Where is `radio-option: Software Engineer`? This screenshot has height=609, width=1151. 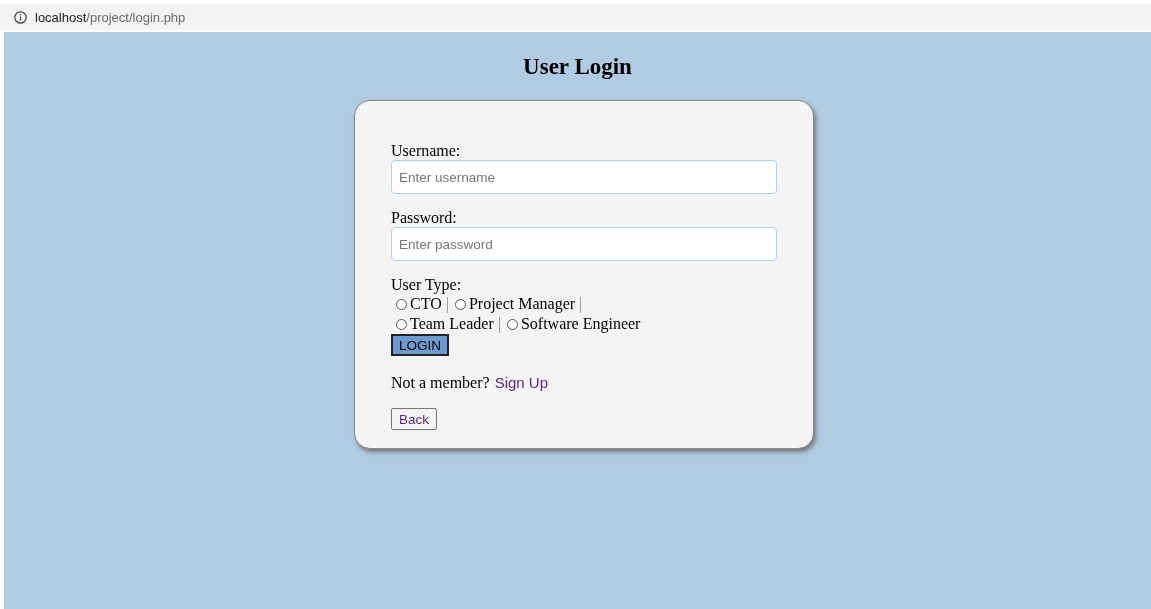 radio-option: Software Engineer is located at coordinates (573, 324).